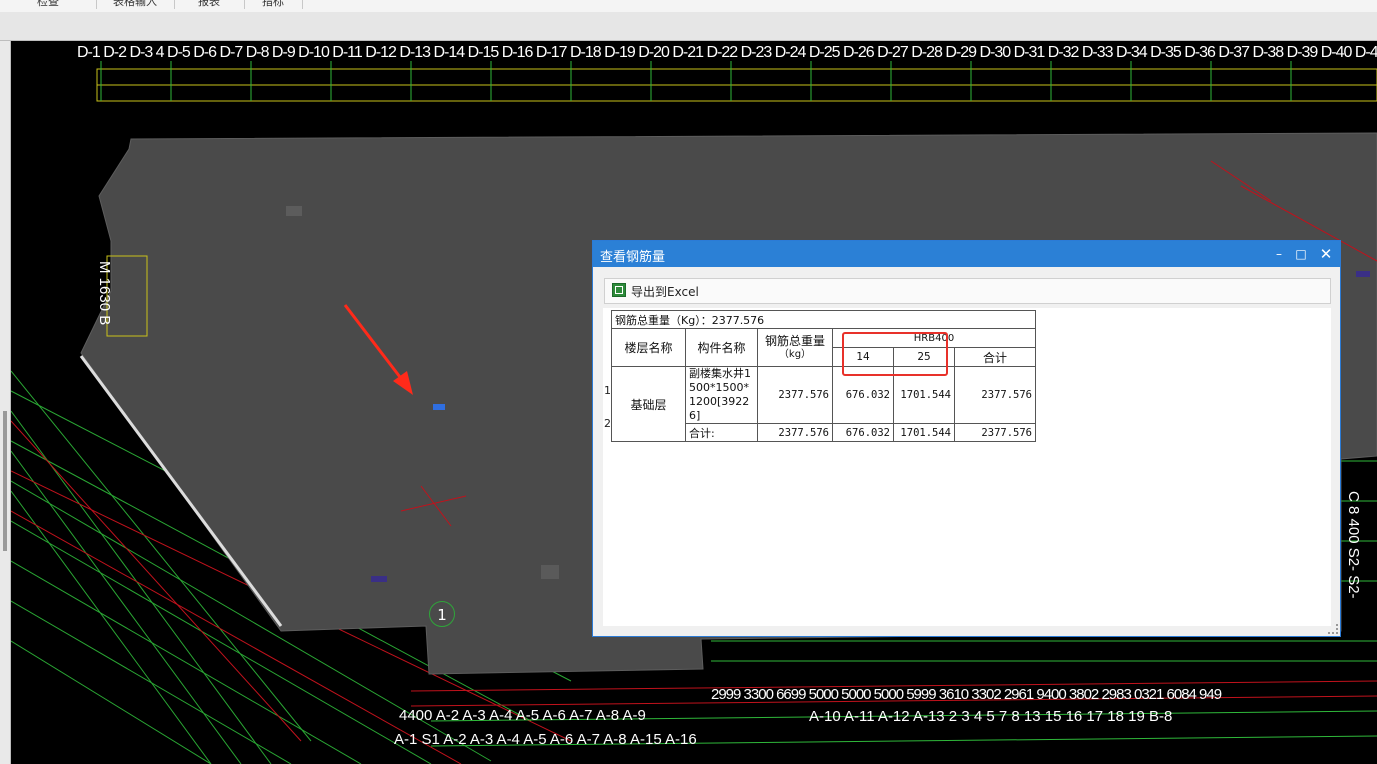  I want to click on excel-icon, so click(619, 290).